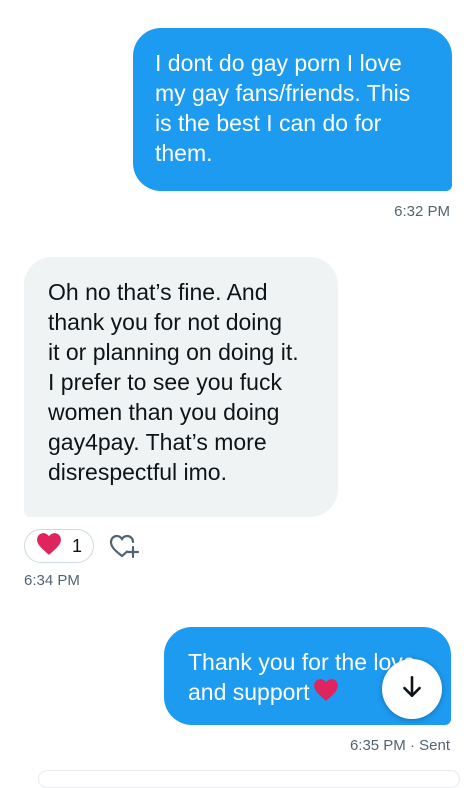  What do you see at coordinates (184, 153) in the screenshot?
I see `message-line: them.` at bounding box center [184, 153].